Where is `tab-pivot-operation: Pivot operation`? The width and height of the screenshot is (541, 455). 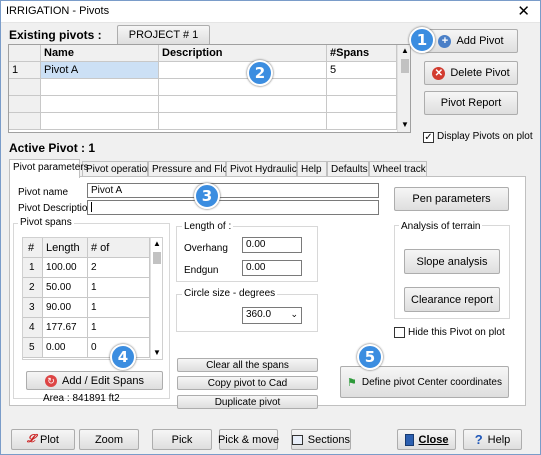 tab-pivot-operation: Pivot operation is located at coordinates (117, 169).